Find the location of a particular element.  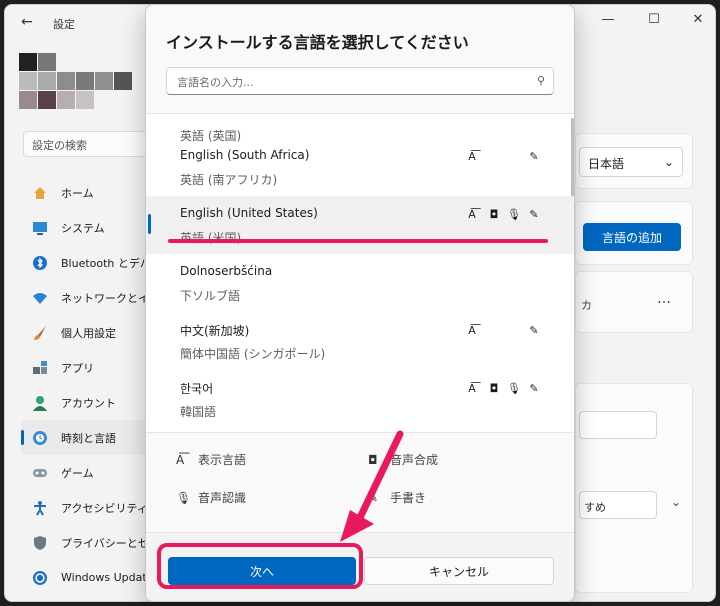

sidebar-item-label: 時刻と言語 is located at coordinates (88, 438).